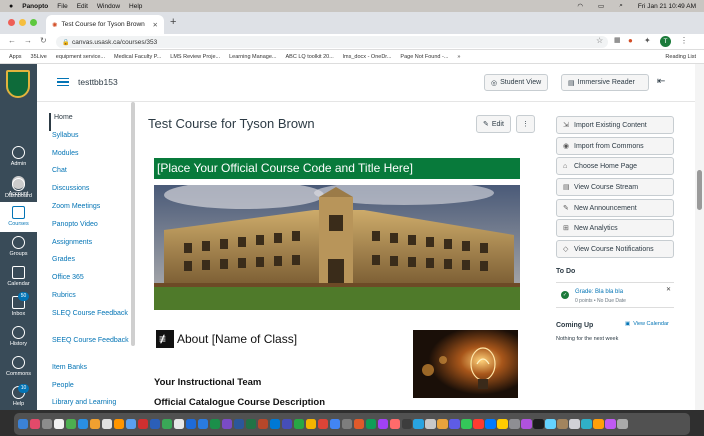  I want to click on browser-tab: ✺ Test Course for Tyson Brown ✕, so click(105, 24).